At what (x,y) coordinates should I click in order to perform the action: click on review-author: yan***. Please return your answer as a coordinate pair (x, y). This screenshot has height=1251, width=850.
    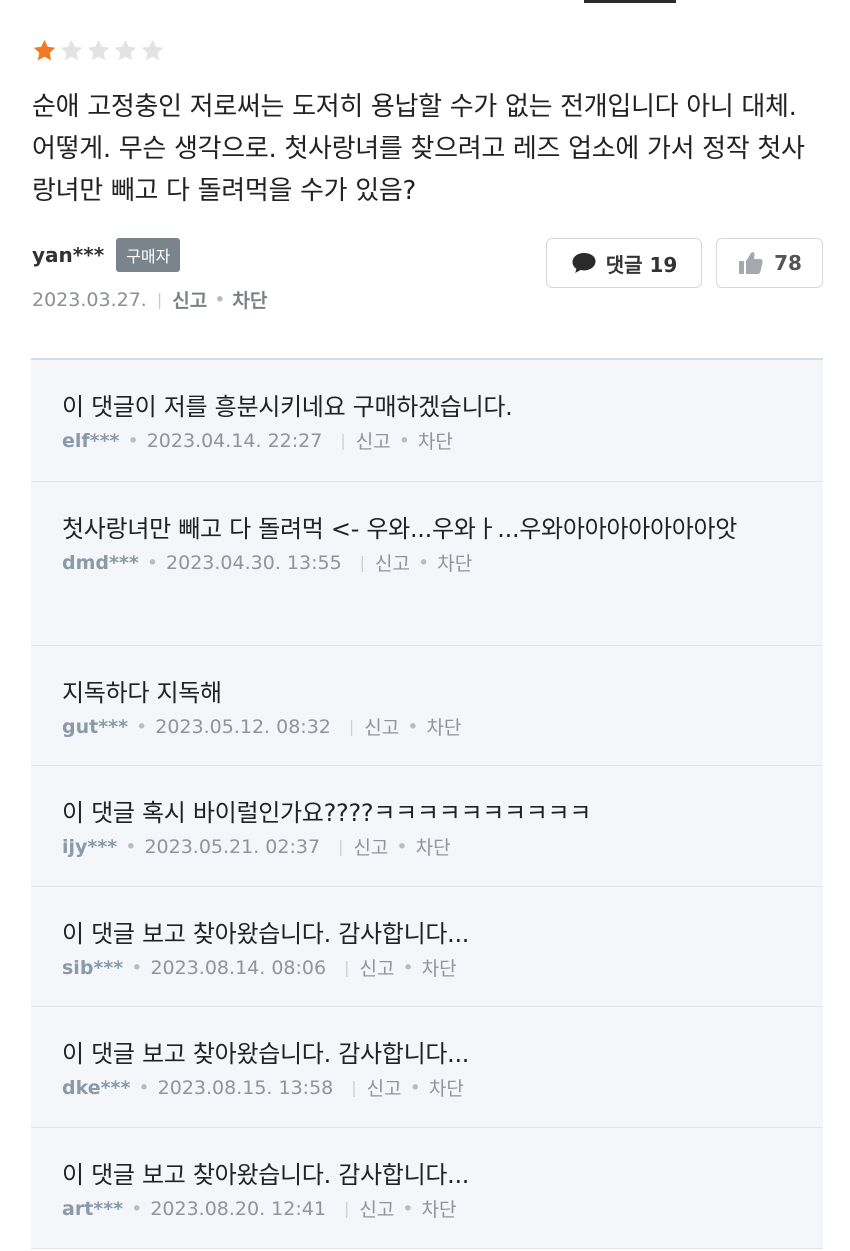
    Looking at the image, I should click on (68, 255).